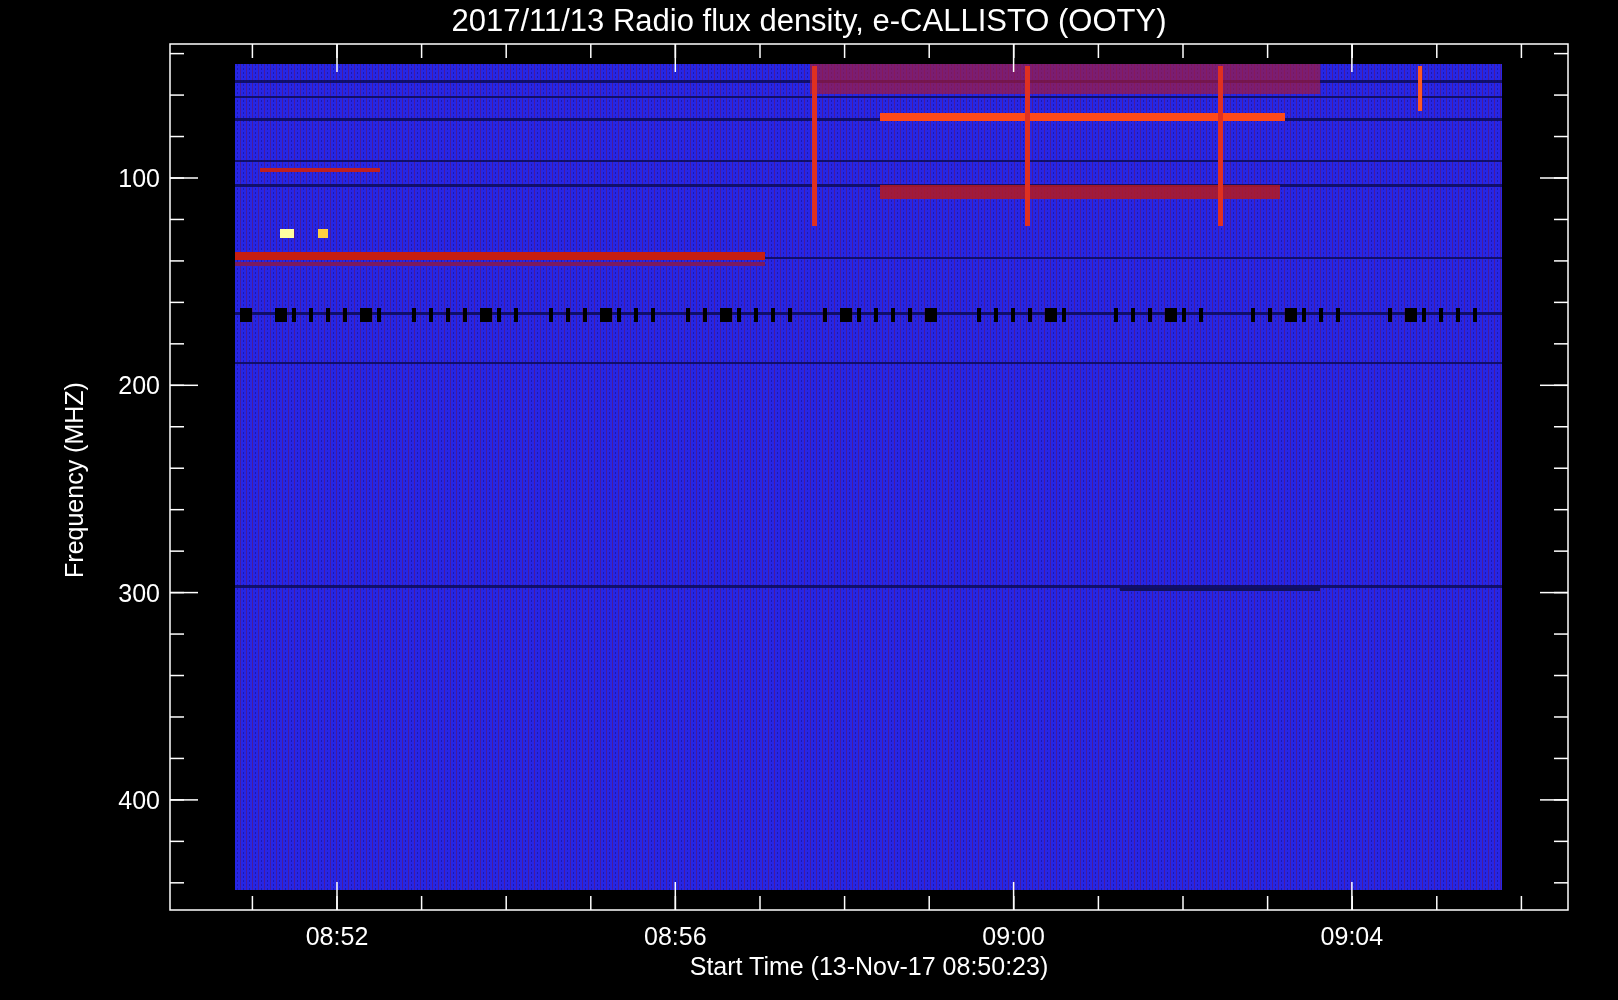  What do you see at coordinates (675, 936) in the screenshot?
I see `x-tick-label: 08:56` at bounding box center [675, 936].